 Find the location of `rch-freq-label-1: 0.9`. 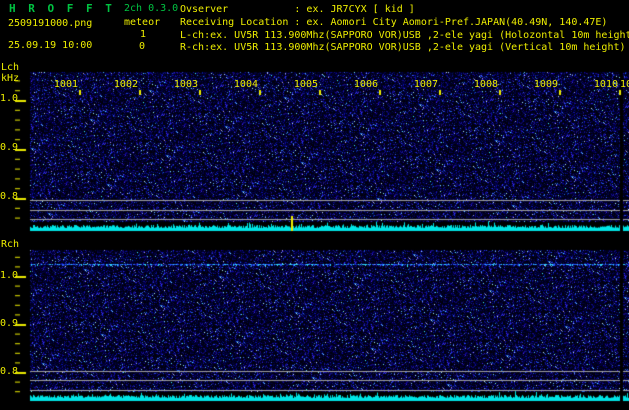

rch-freq-label-1: 0.9 is located at coordinates (9, 323).